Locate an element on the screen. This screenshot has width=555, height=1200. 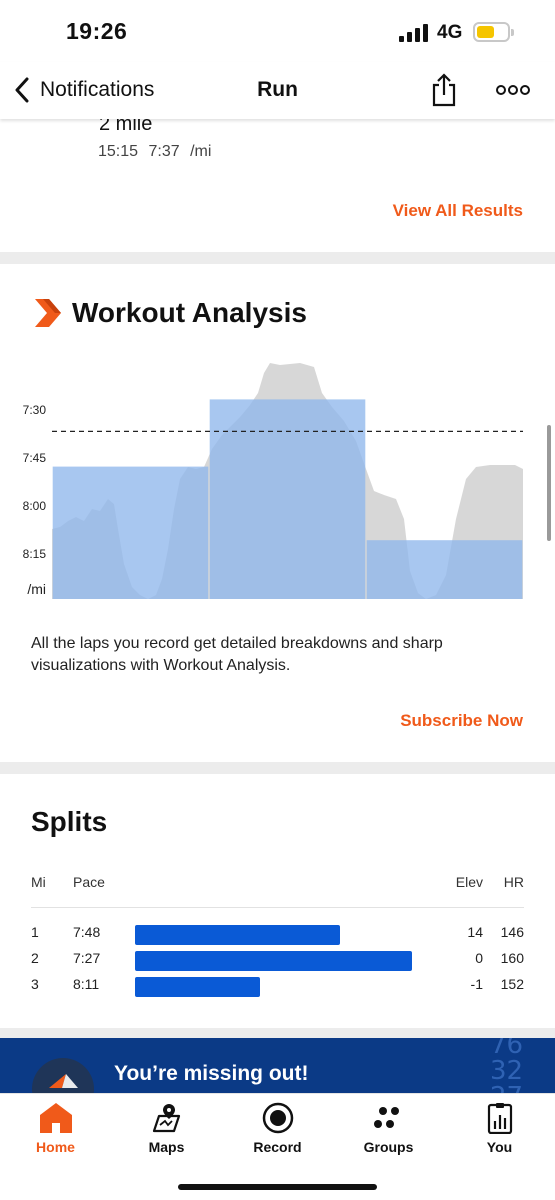
status-bar: 19:26 4G is located at coordinates (277, 31).